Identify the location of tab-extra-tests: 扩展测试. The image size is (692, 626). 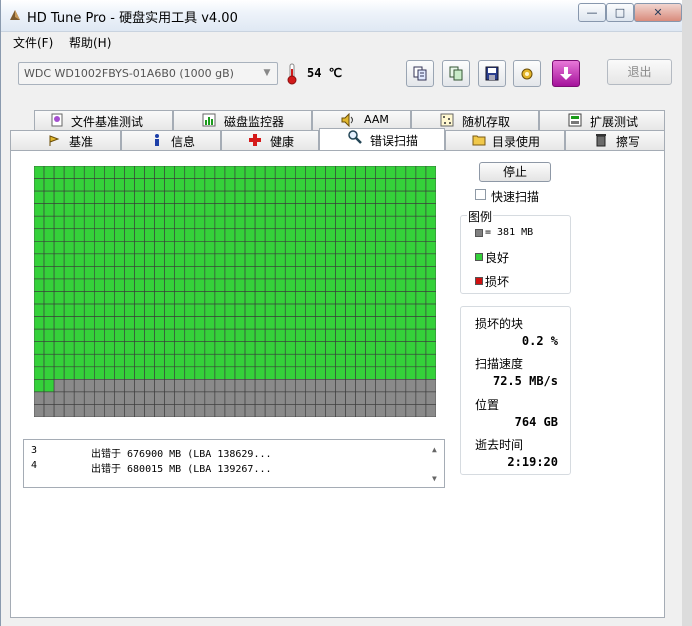
(602, 120).